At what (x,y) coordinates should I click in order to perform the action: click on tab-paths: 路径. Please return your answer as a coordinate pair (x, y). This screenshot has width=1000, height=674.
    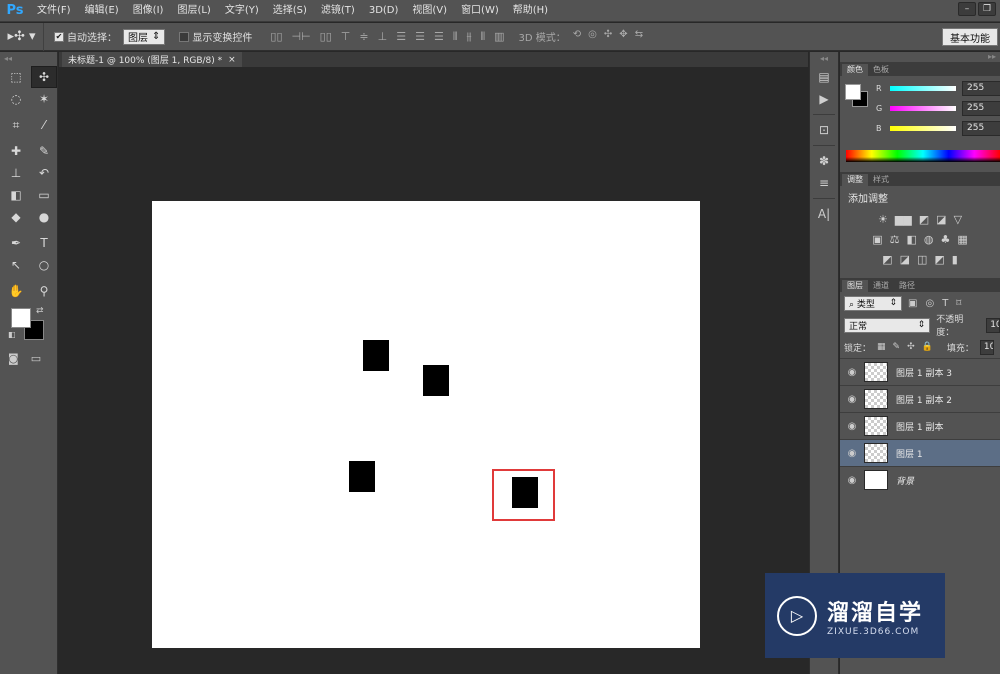
    Looking at the image, I should click on (907, 286).